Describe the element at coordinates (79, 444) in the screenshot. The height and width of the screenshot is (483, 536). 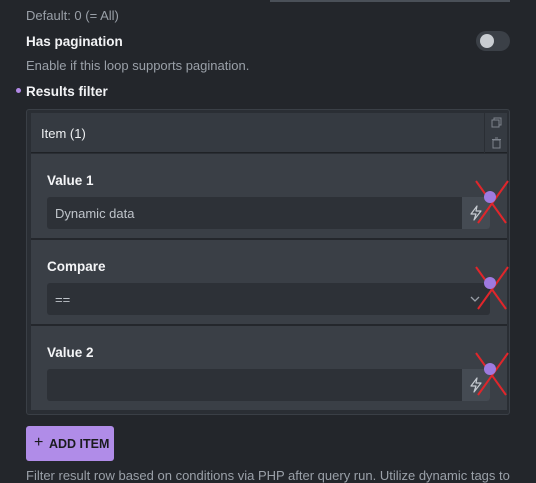
I see `add-item-label: ADD ITEM` at that location.